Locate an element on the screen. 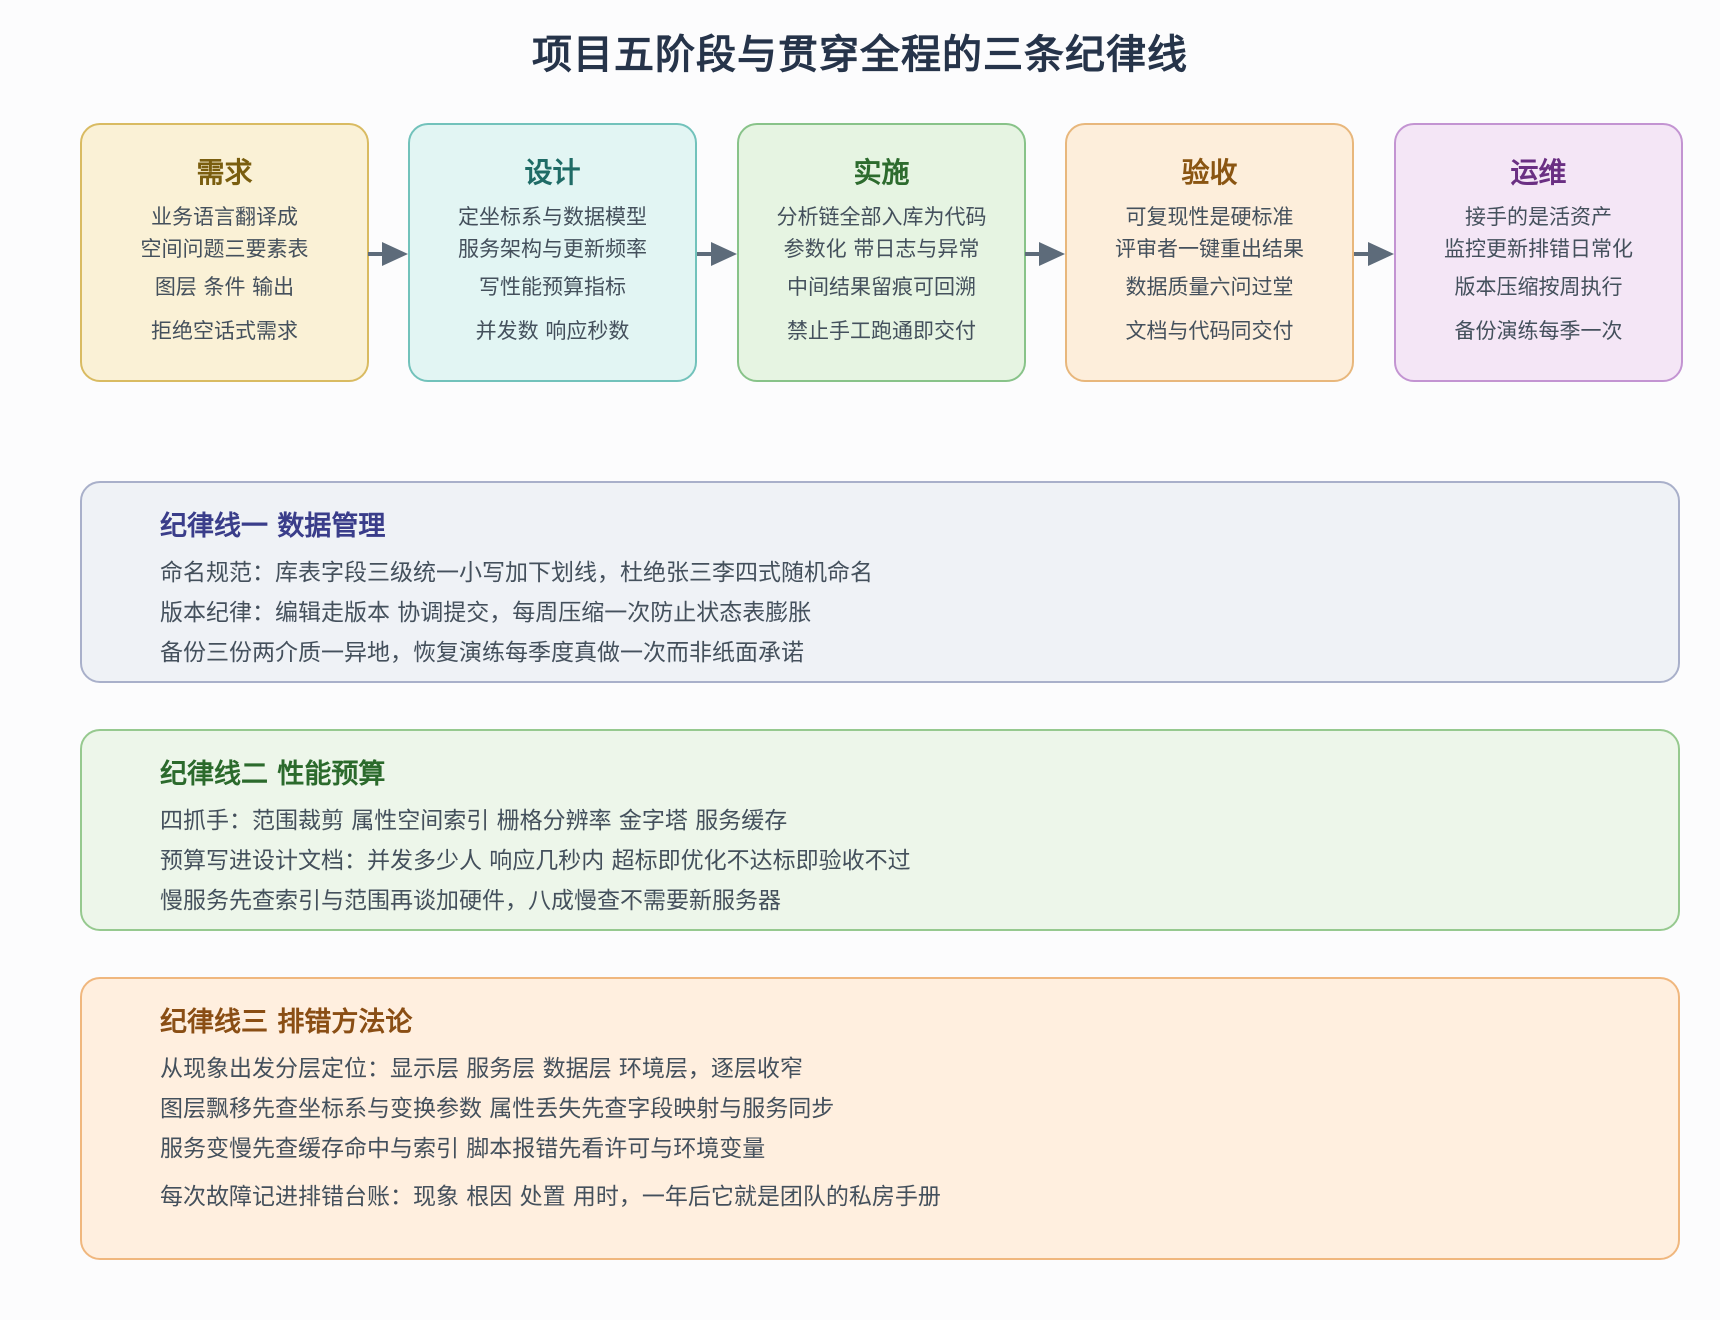  stage-box-design: 设计 定坐标系与数据模型 服务架构与更新频率 写性能预算指标 并发数 响应秒数 is located at coordinates (552, 252).